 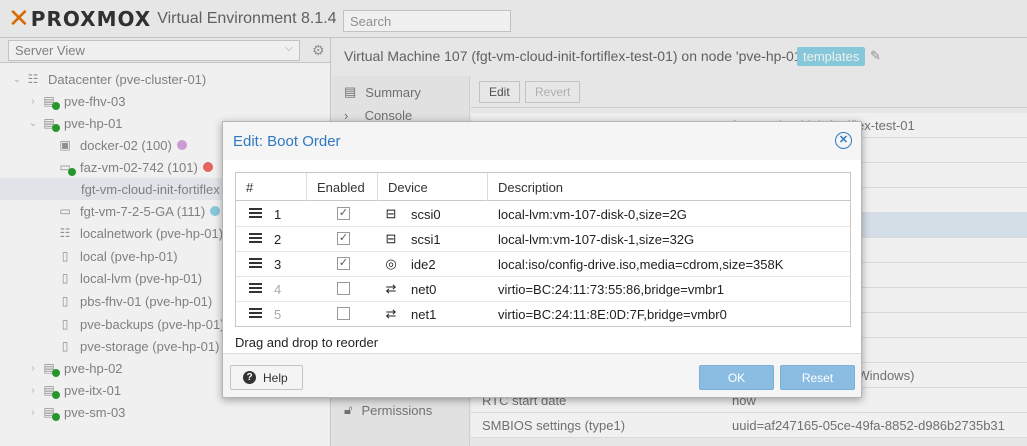 I want to click on grid-header: # Enabled Device Description, so click(x=543, y=187).